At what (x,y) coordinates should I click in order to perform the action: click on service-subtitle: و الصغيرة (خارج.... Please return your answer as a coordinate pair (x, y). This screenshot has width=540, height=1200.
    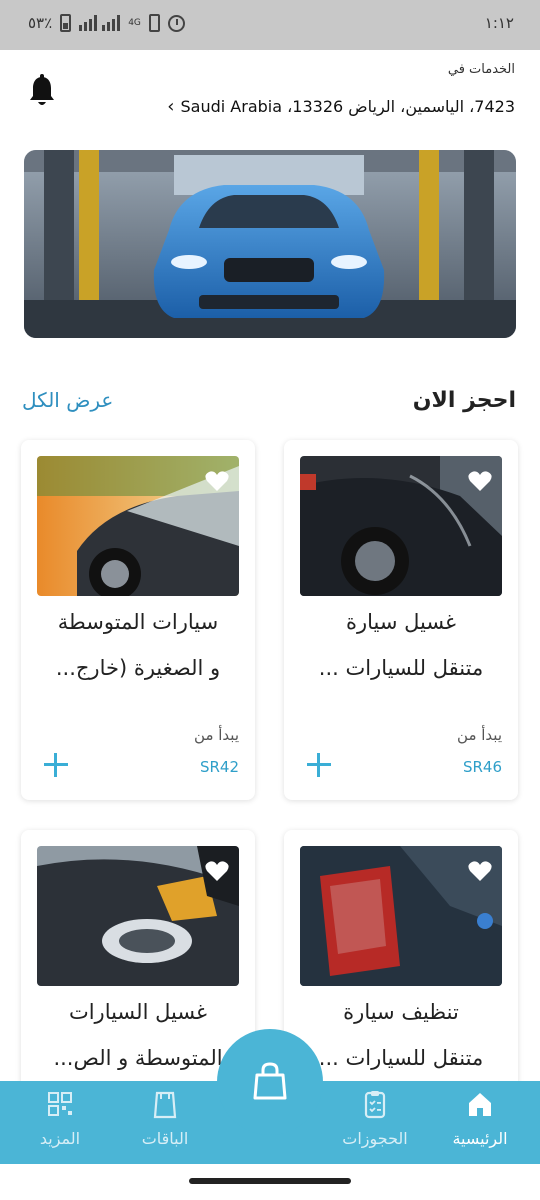
    Looking at the image, I should click on (138, 668).